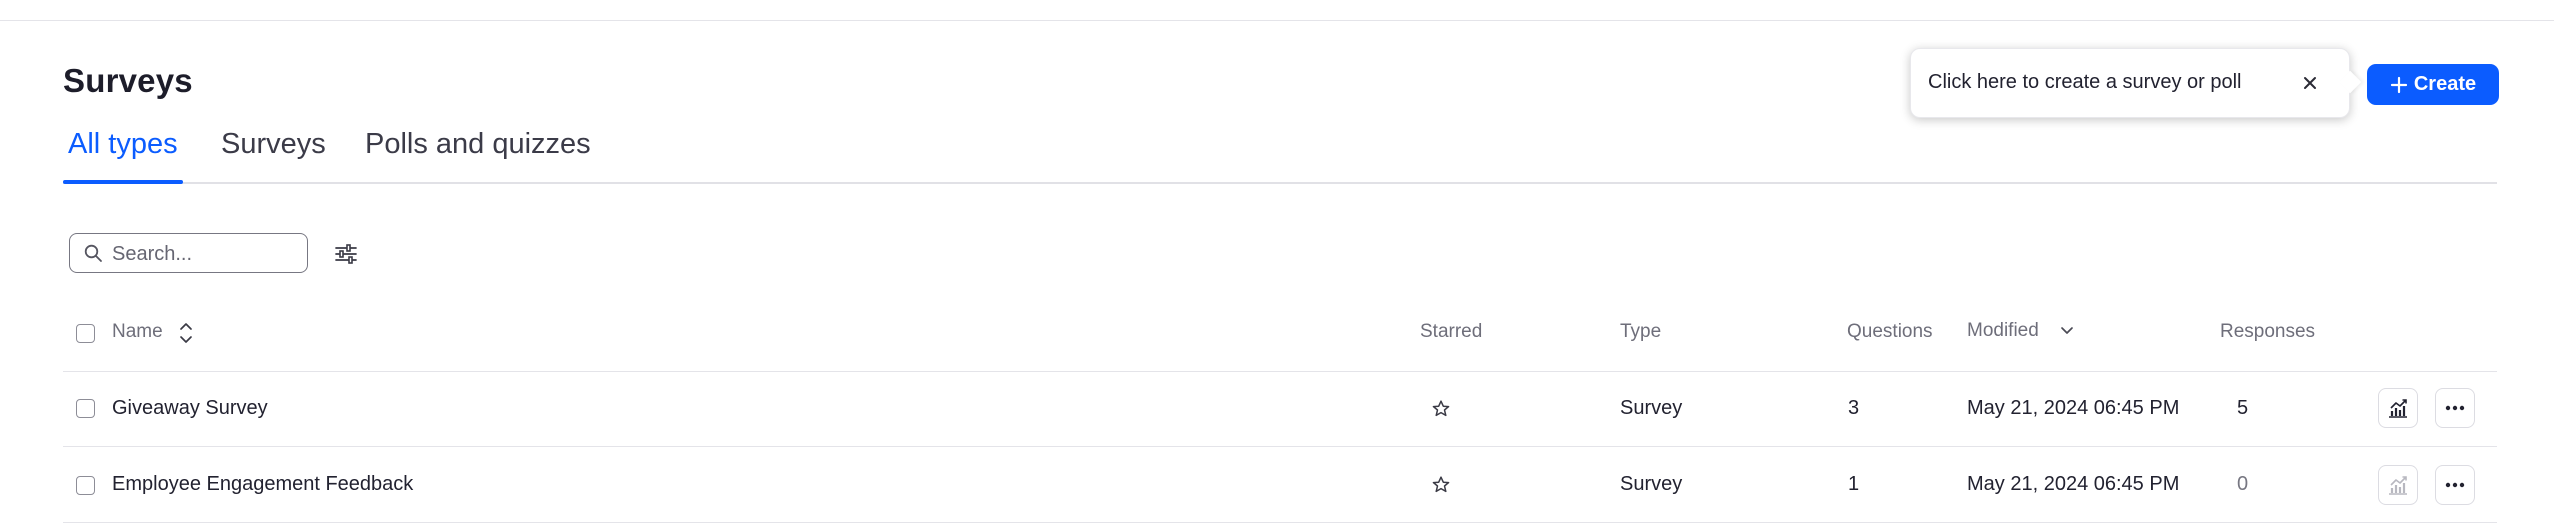  What do you see at coordinates (128, 80) in the screenshot?
I see `page-title: Surveys` at bounding box center [128, 80].